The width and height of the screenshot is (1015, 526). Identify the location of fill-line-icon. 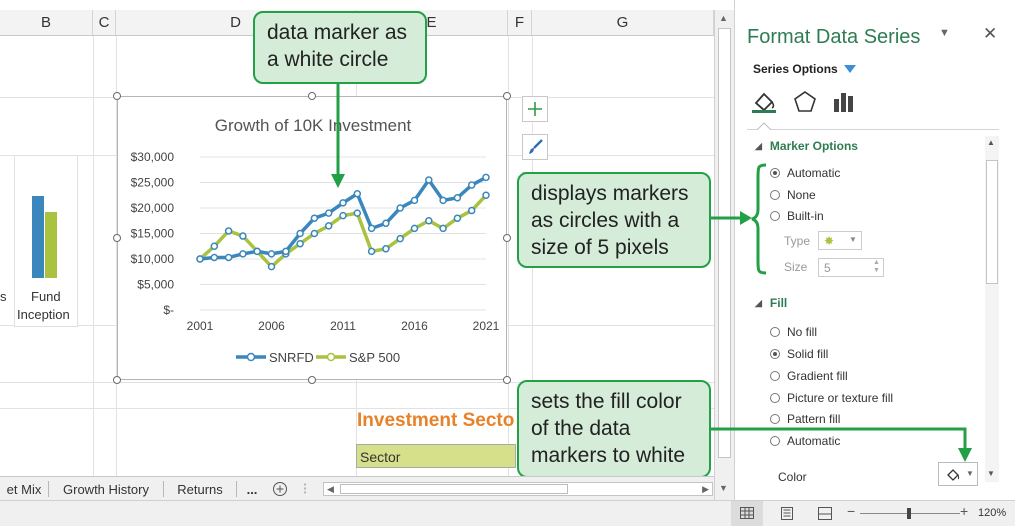
(764, 102).